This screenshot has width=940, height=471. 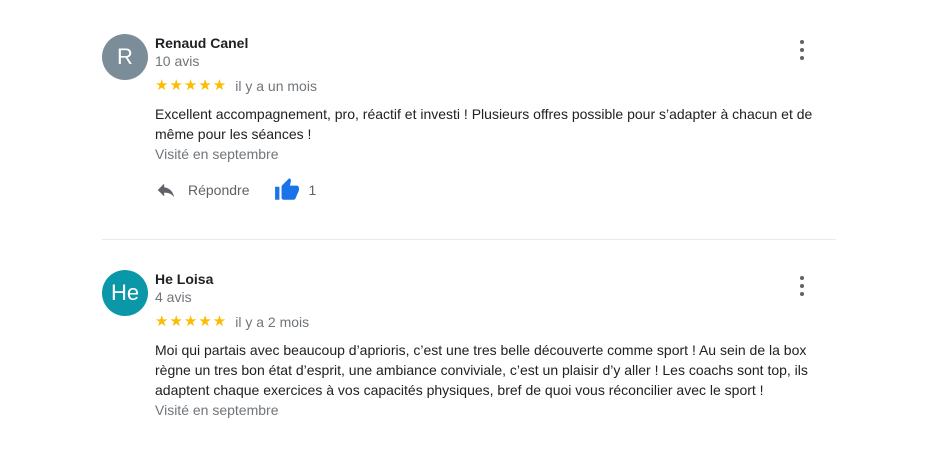 What do you see at coordinates (495, 86) in the screenshot?
I see `rating-row: ★★★★★ il y a un mois` at bounding box center [495, 86].